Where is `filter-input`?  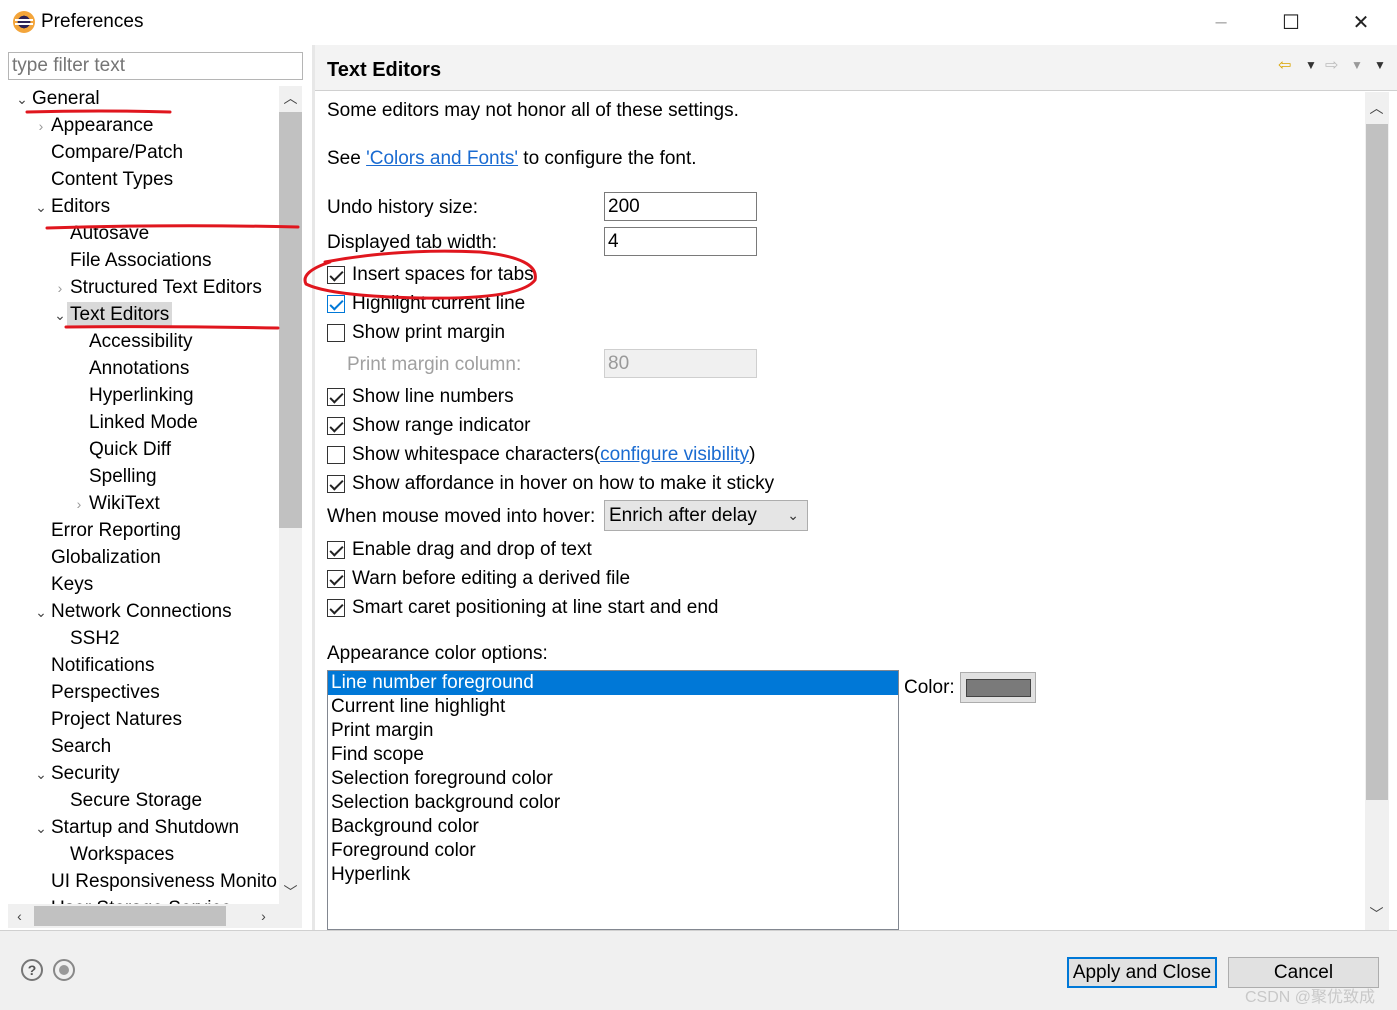 filter-input is located at coordinates (155, 66).